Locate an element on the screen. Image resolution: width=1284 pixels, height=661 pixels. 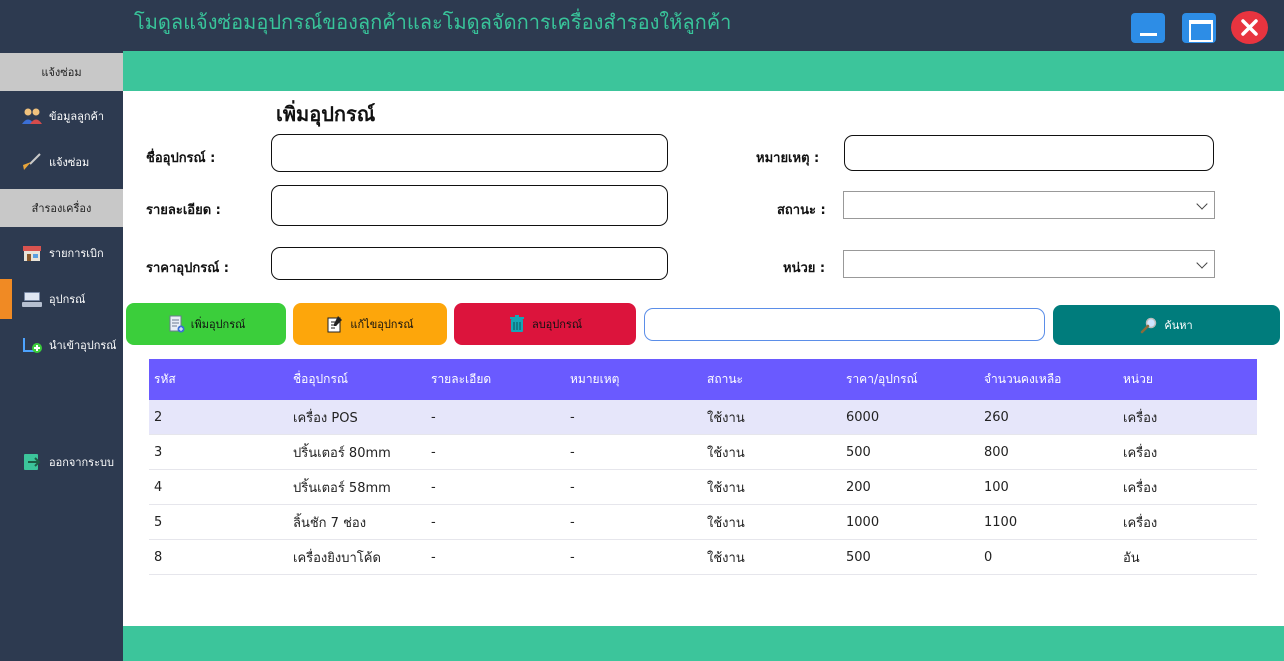
table-cell: 2 is located at coordinates (158, 417).